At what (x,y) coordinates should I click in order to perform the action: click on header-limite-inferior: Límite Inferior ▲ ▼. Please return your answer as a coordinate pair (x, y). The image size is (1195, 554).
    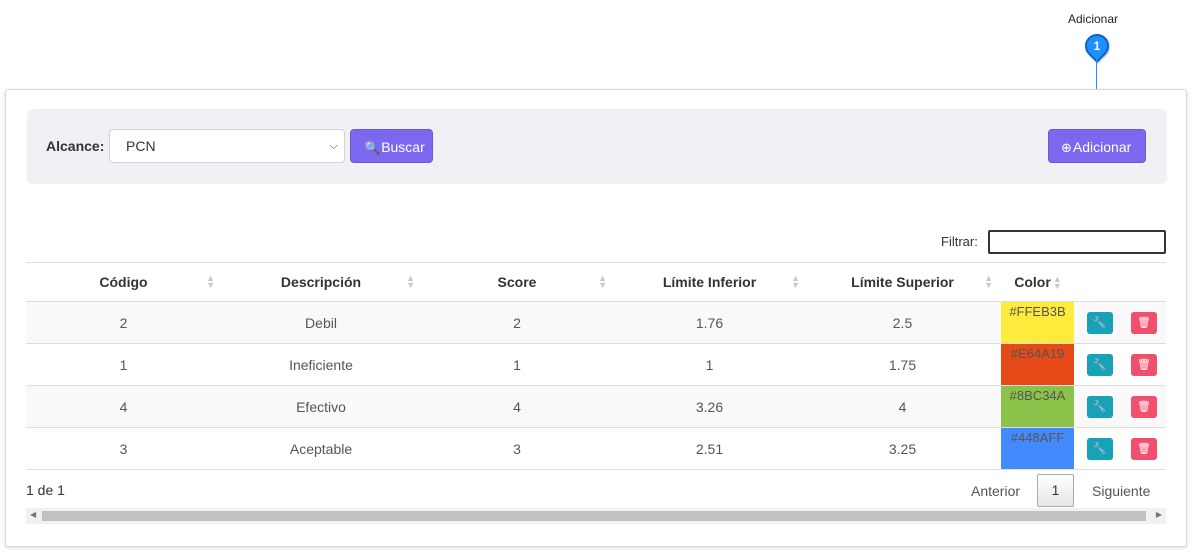
    Looking at the image, I should click on (709, 282).